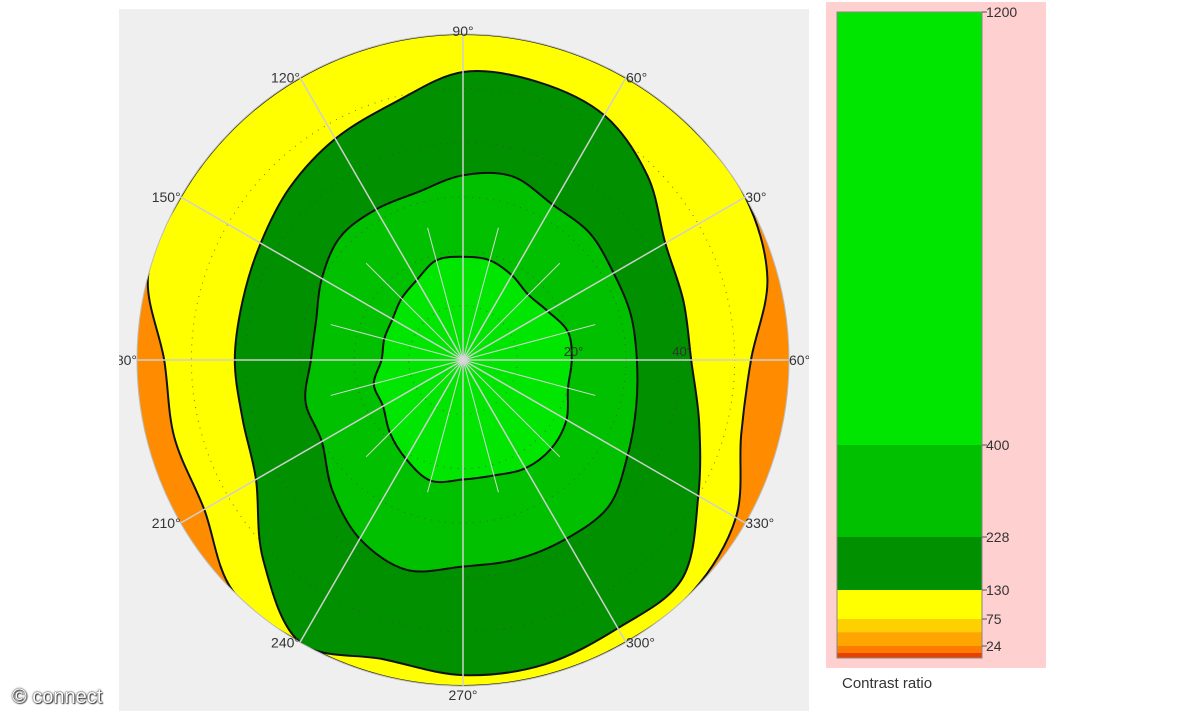 This screenshot has height=720, width=1200. Describe the element at coordinates (128, 360) in the screenshot. I see `angle-label-180: 180°` at that location.